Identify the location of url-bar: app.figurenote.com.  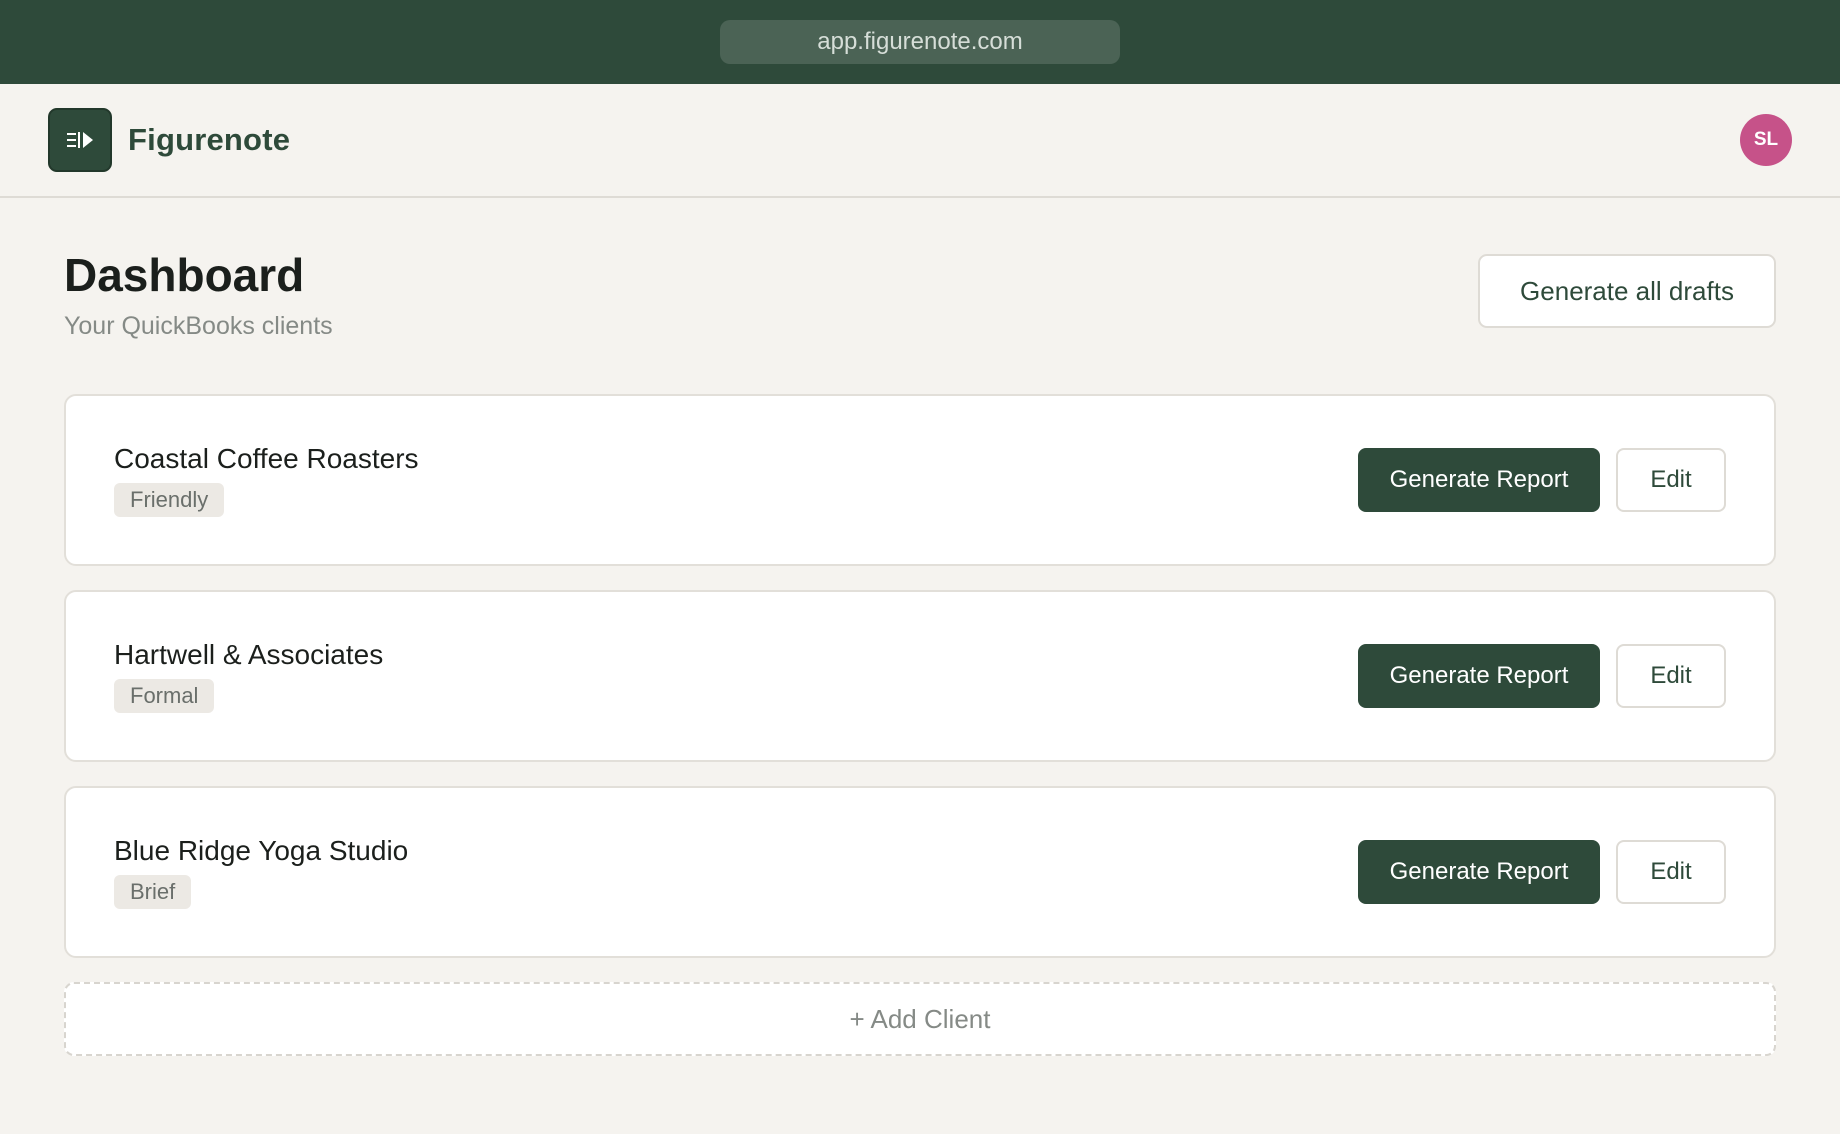
(920, 42).